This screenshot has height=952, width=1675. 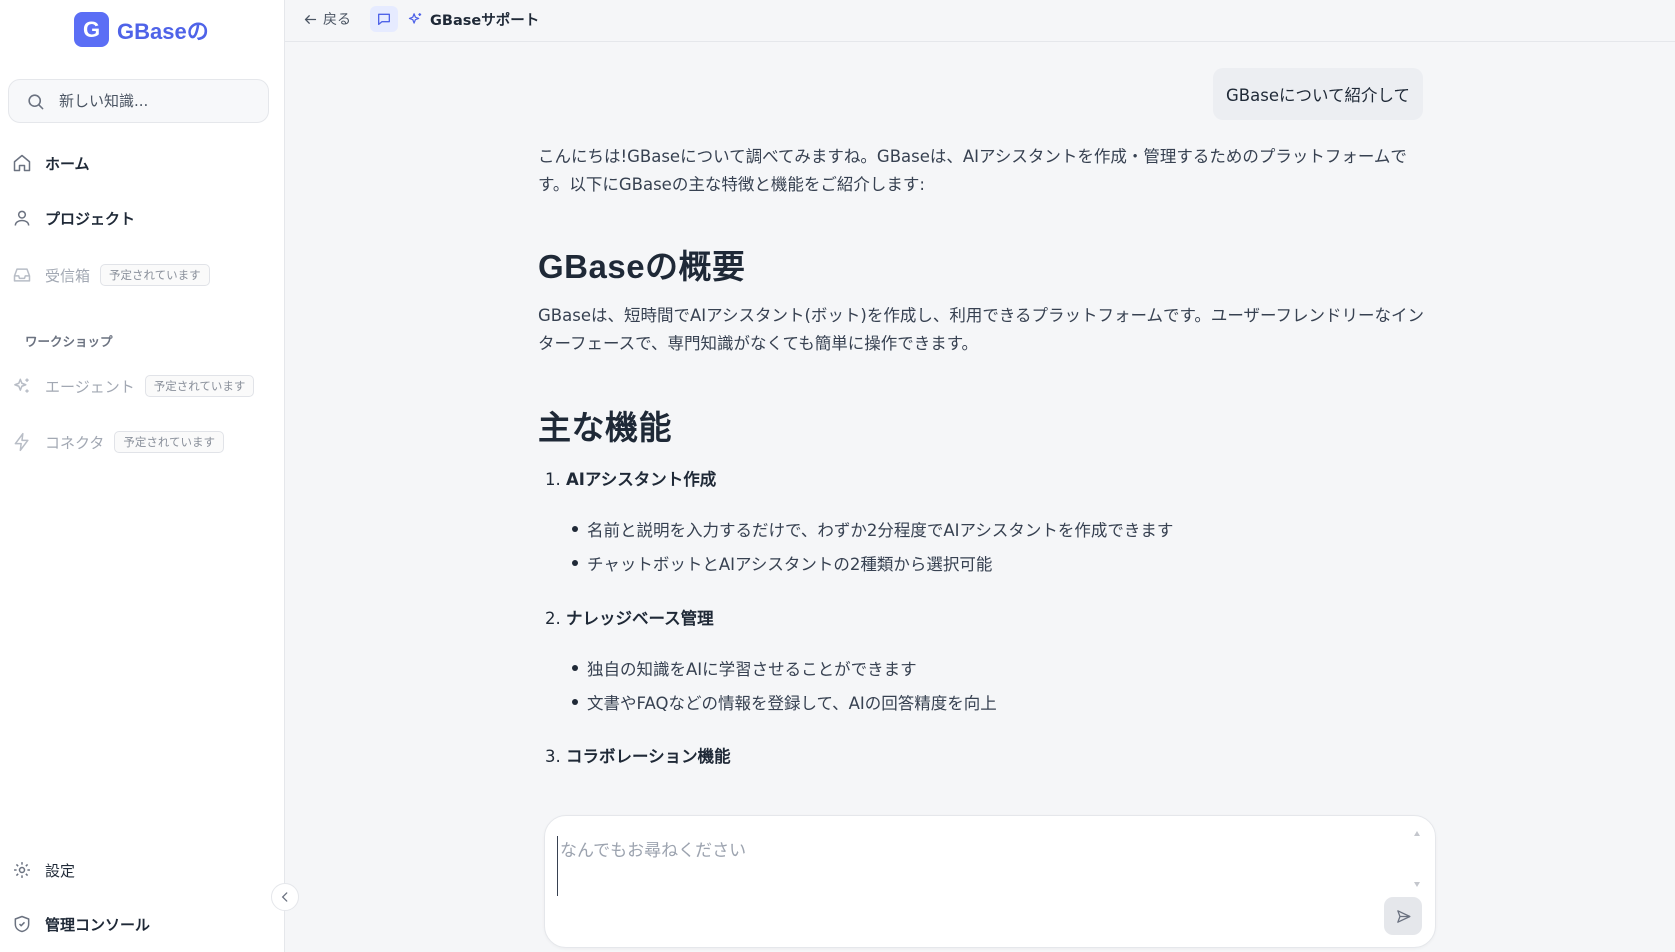 What do you see at coordinates (22, 924) in the screenshot?
I see `shield-icon` at bounding box center [22, 924].